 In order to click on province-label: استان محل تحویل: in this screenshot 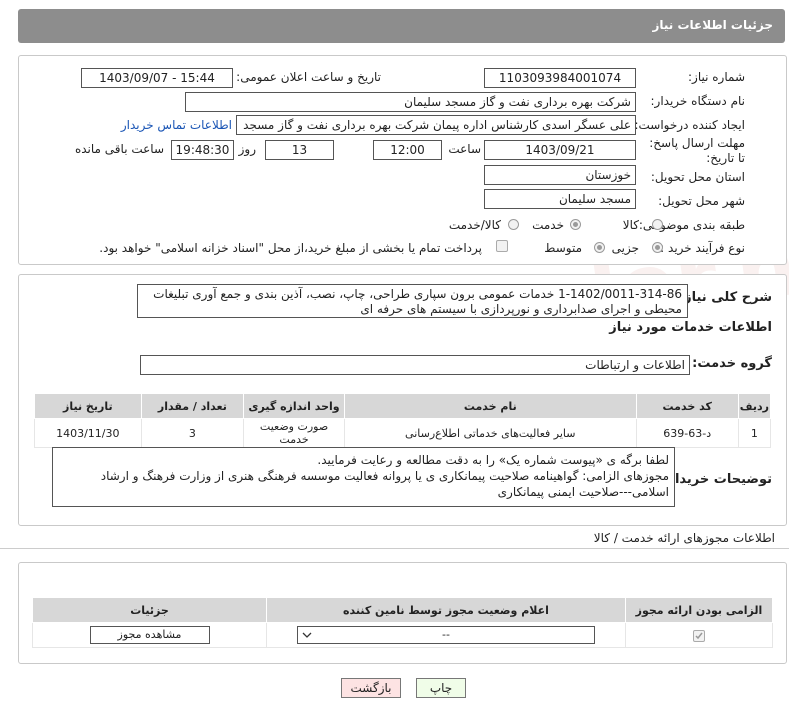, I will do `click(697, 177)`.